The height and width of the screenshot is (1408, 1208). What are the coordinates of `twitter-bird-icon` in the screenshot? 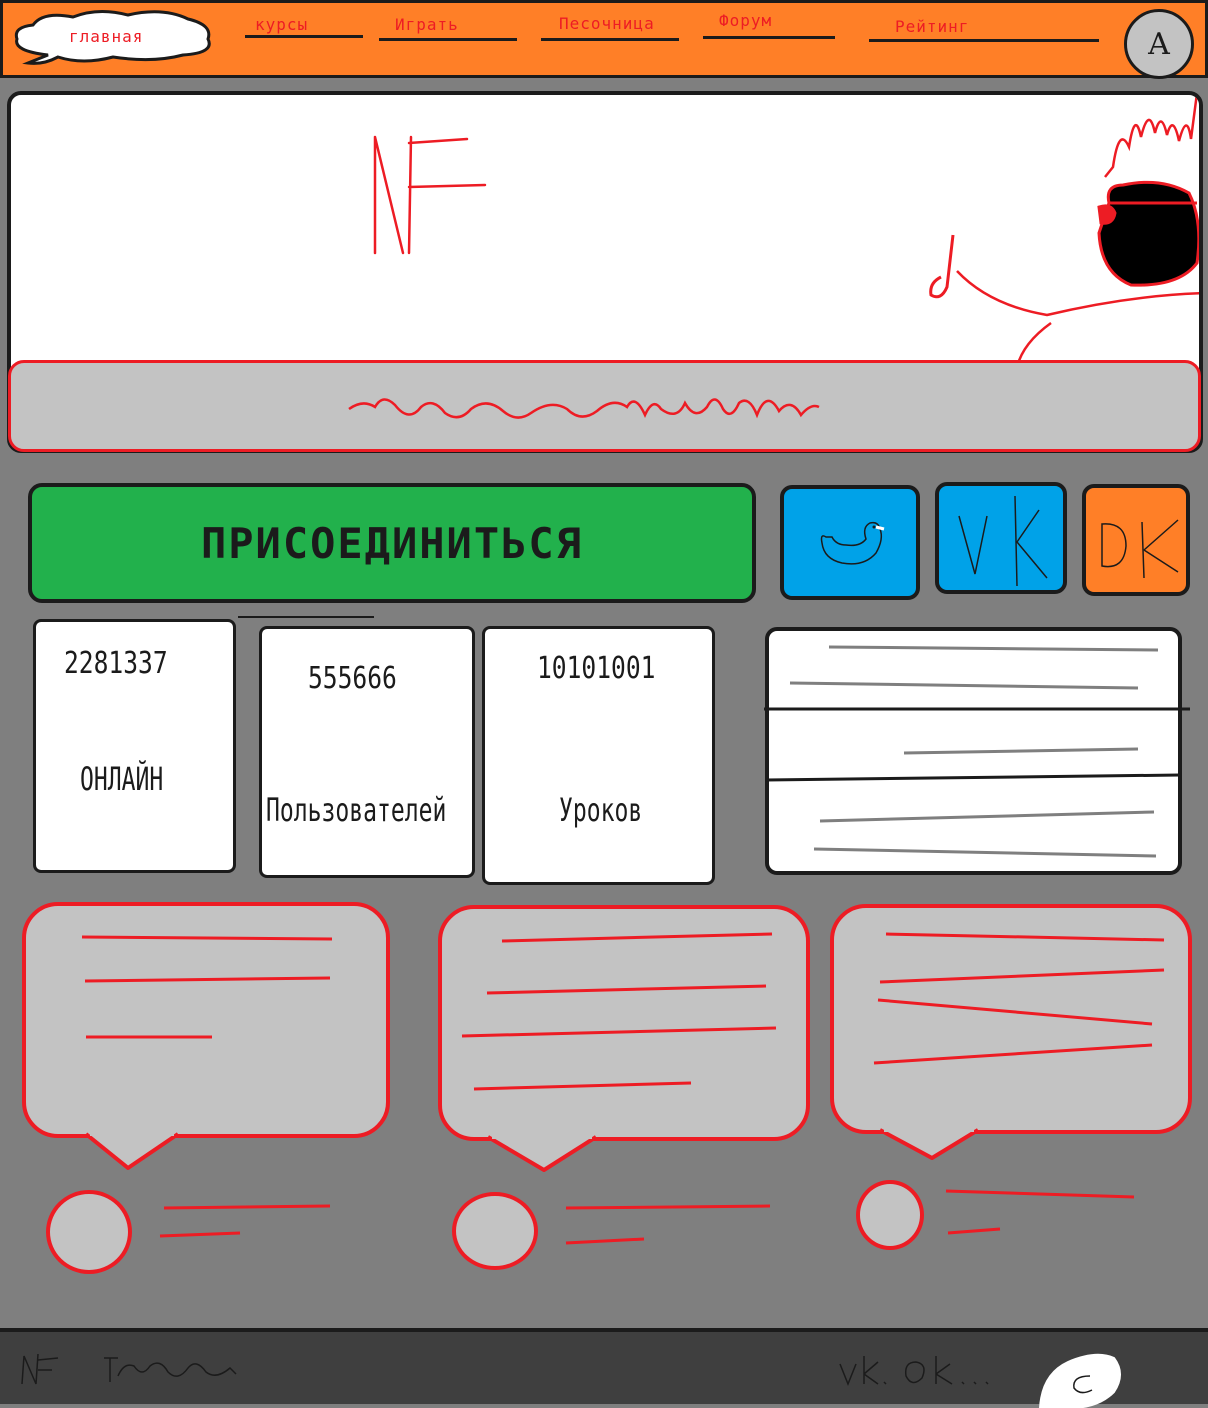 It's located at (852, 543).